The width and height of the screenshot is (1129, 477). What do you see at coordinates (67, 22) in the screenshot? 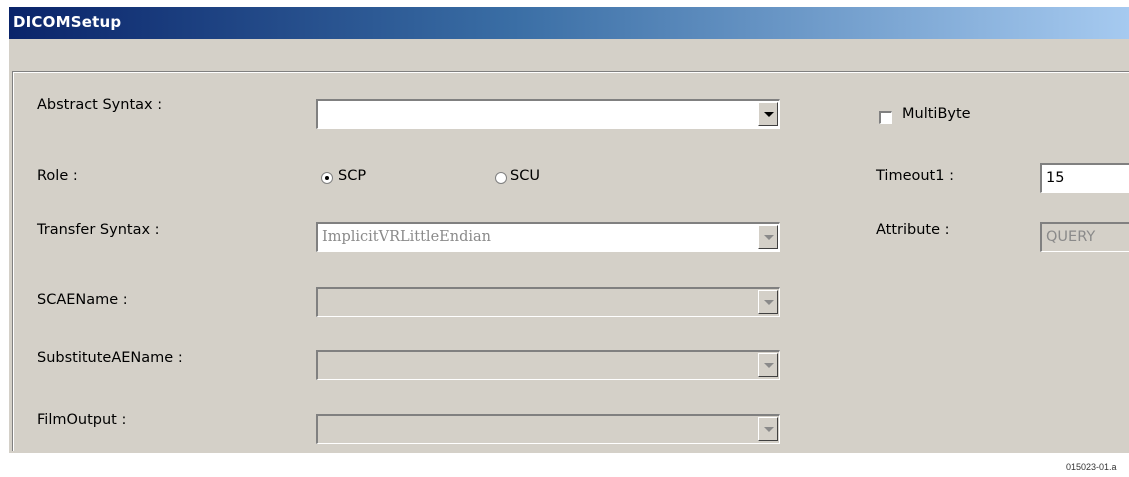
I see `window-title: DICOMSetup` at bounding box center [67, 22].